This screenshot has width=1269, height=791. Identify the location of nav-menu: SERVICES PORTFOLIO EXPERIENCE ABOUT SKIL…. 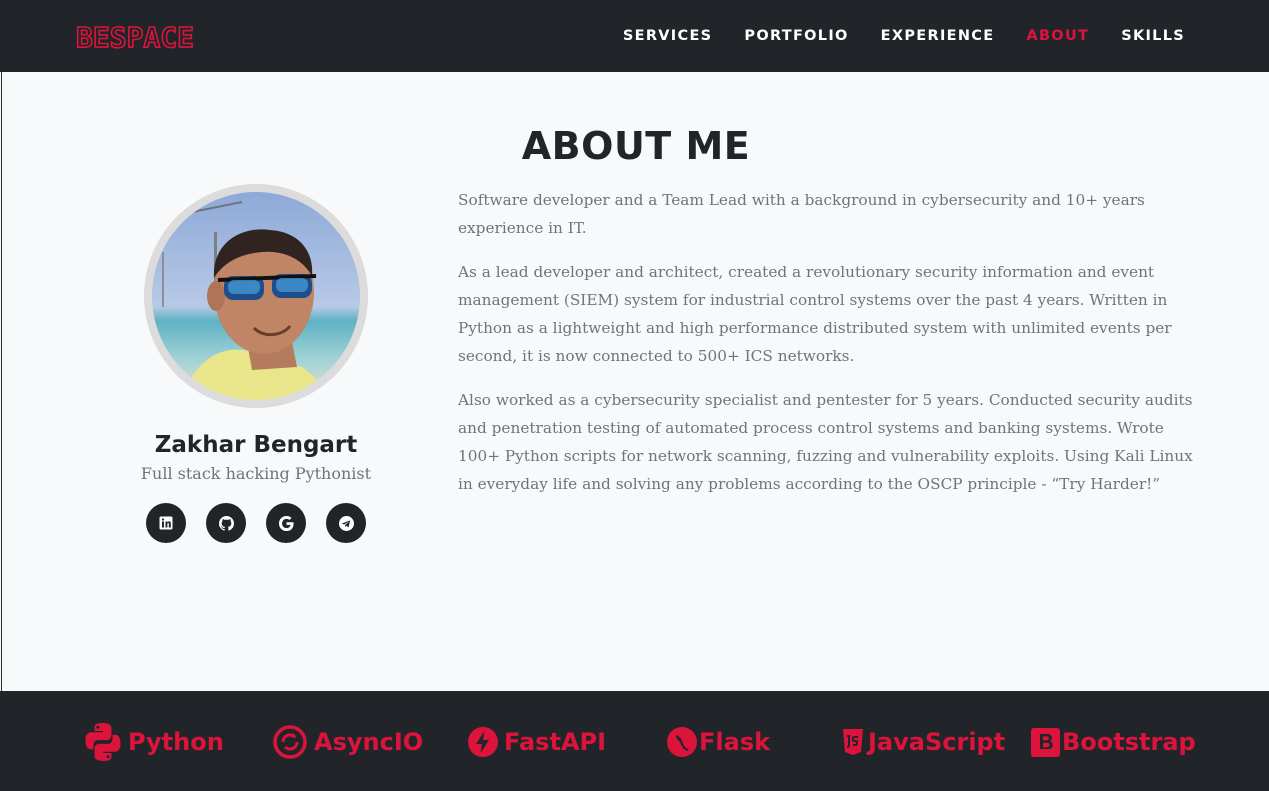
(888, 36).